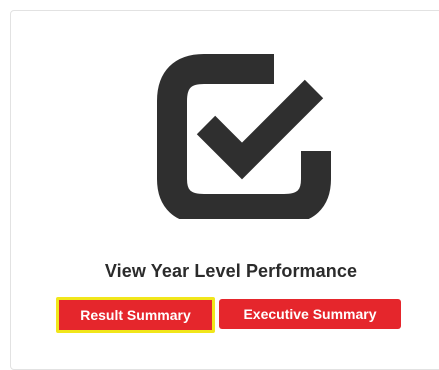 The height and width of the screenshot is (370, 439). Describe the element at coordinates (310, 314) in the screenshot. I see `executive-summary-button: Executive Summary` at that location.